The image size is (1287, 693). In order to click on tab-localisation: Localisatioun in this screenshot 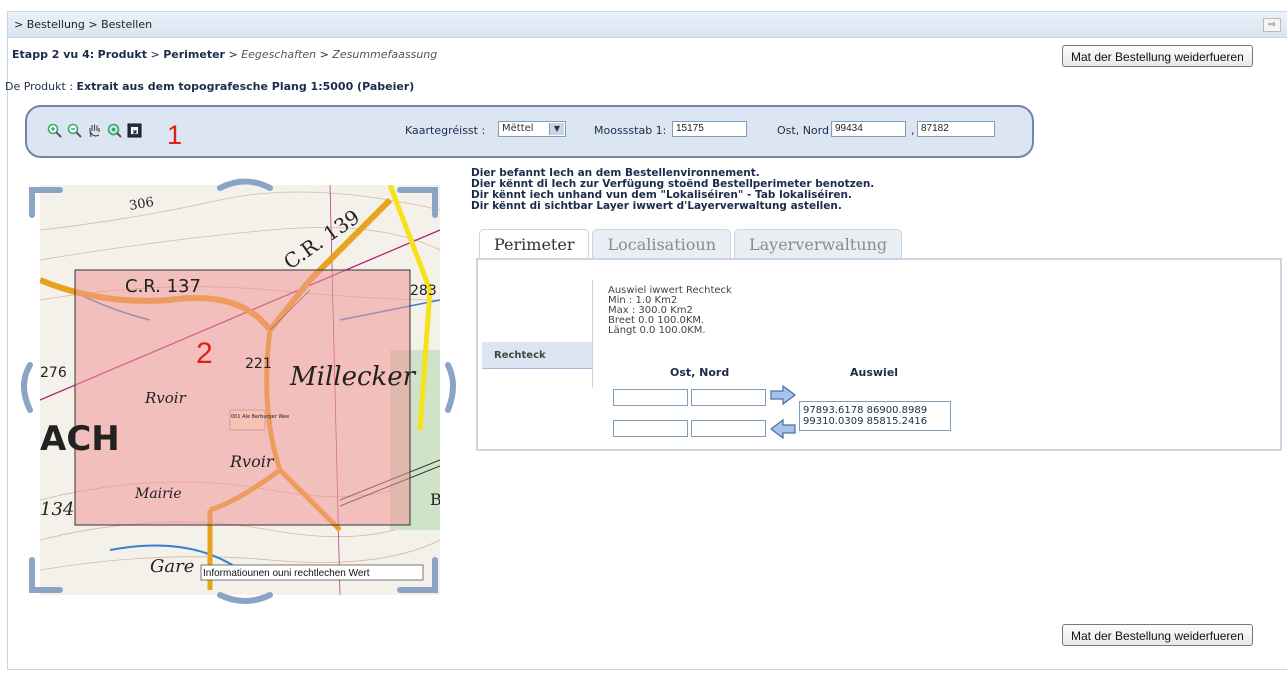, I will do `click(661, 244)`.